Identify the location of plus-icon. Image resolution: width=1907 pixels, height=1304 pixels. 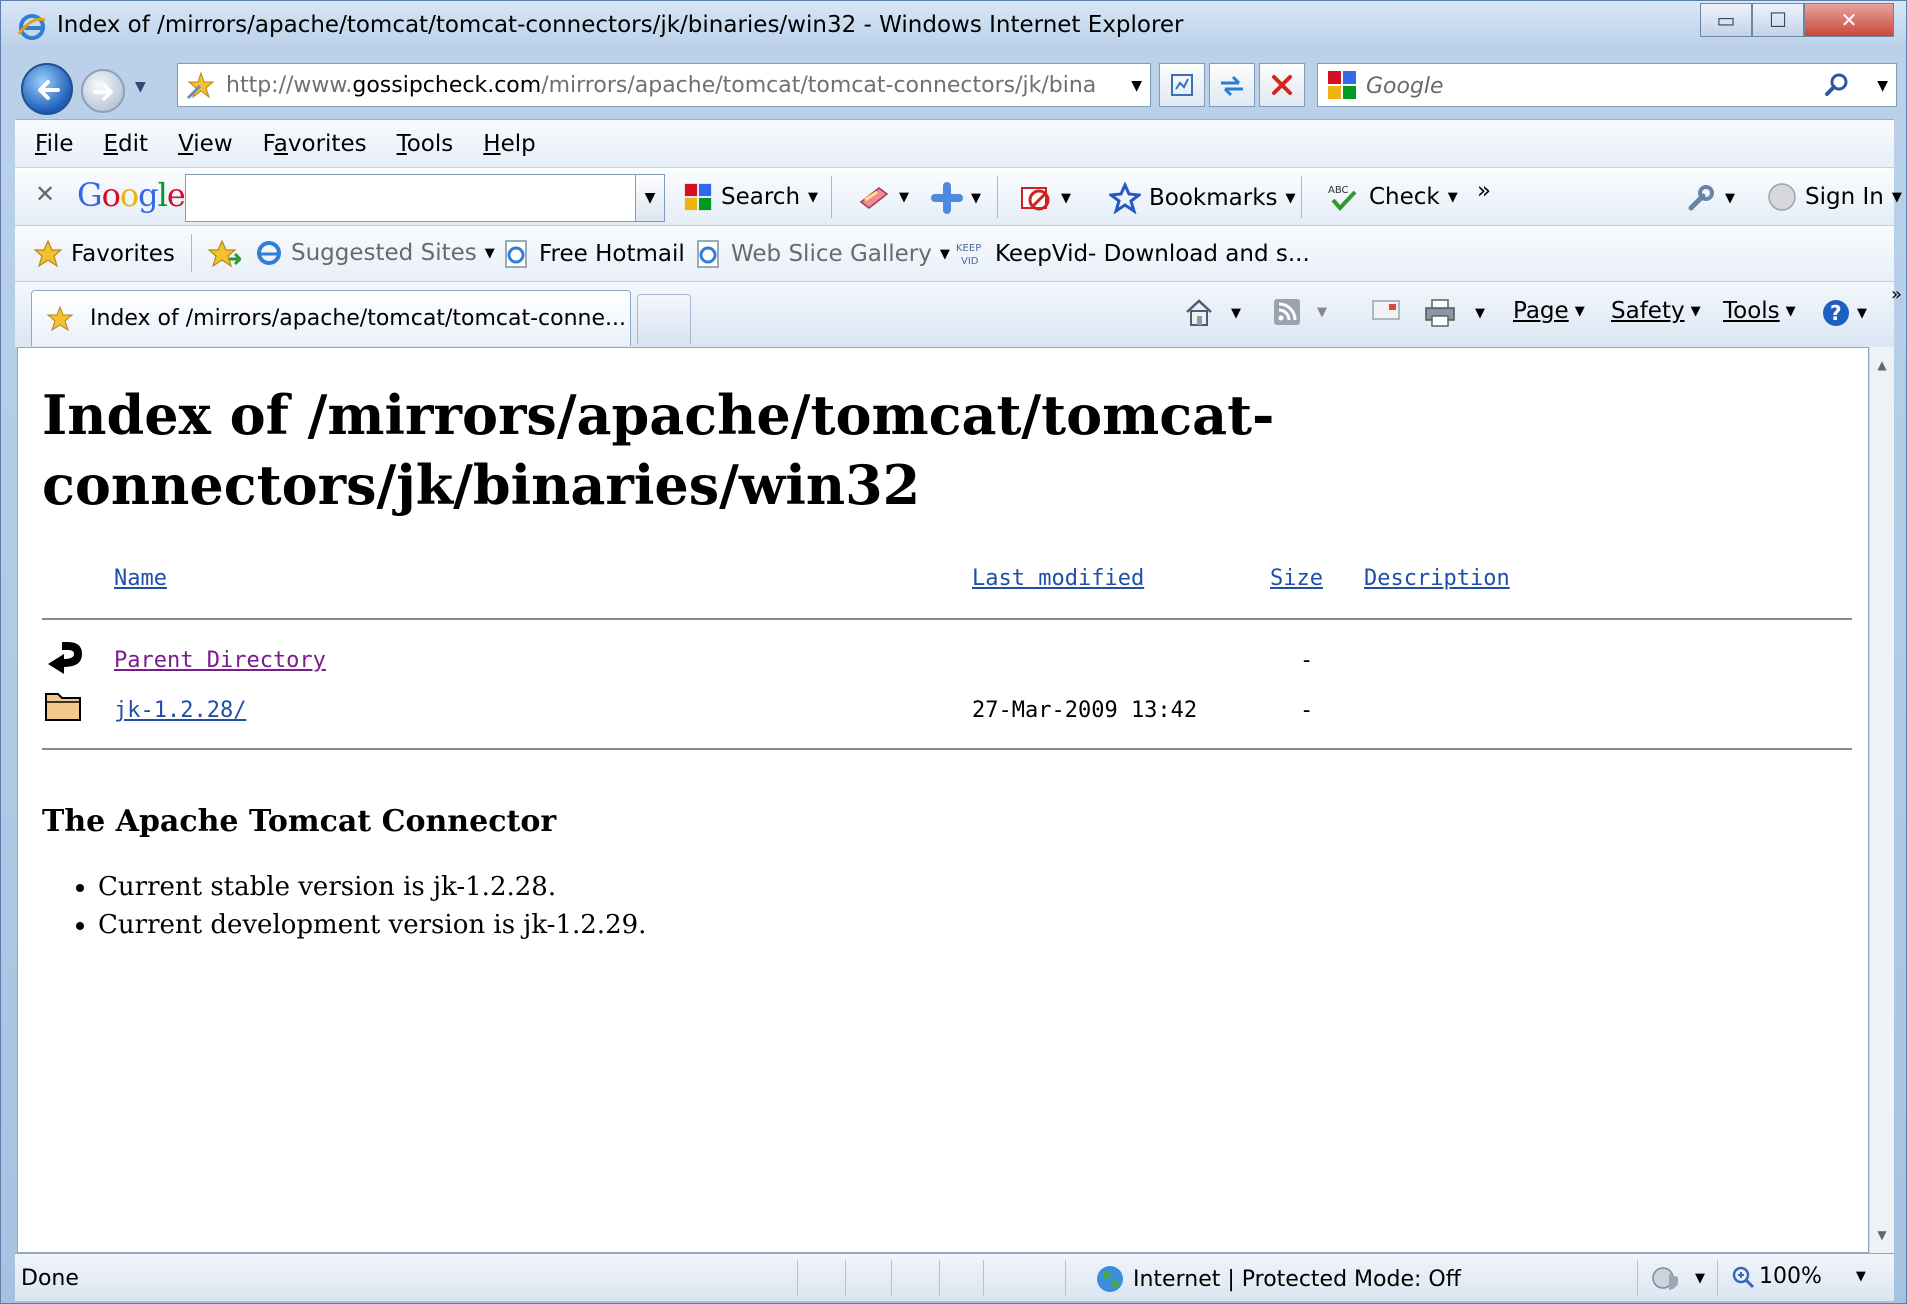
(947, 198).